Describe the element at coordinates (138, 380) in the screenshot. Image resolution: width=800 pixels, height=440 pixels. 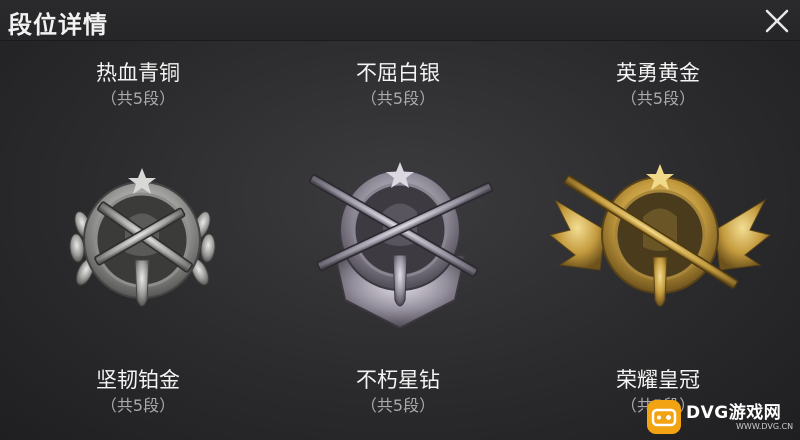
I see `rank-name: 坚韧铂金` at that location.